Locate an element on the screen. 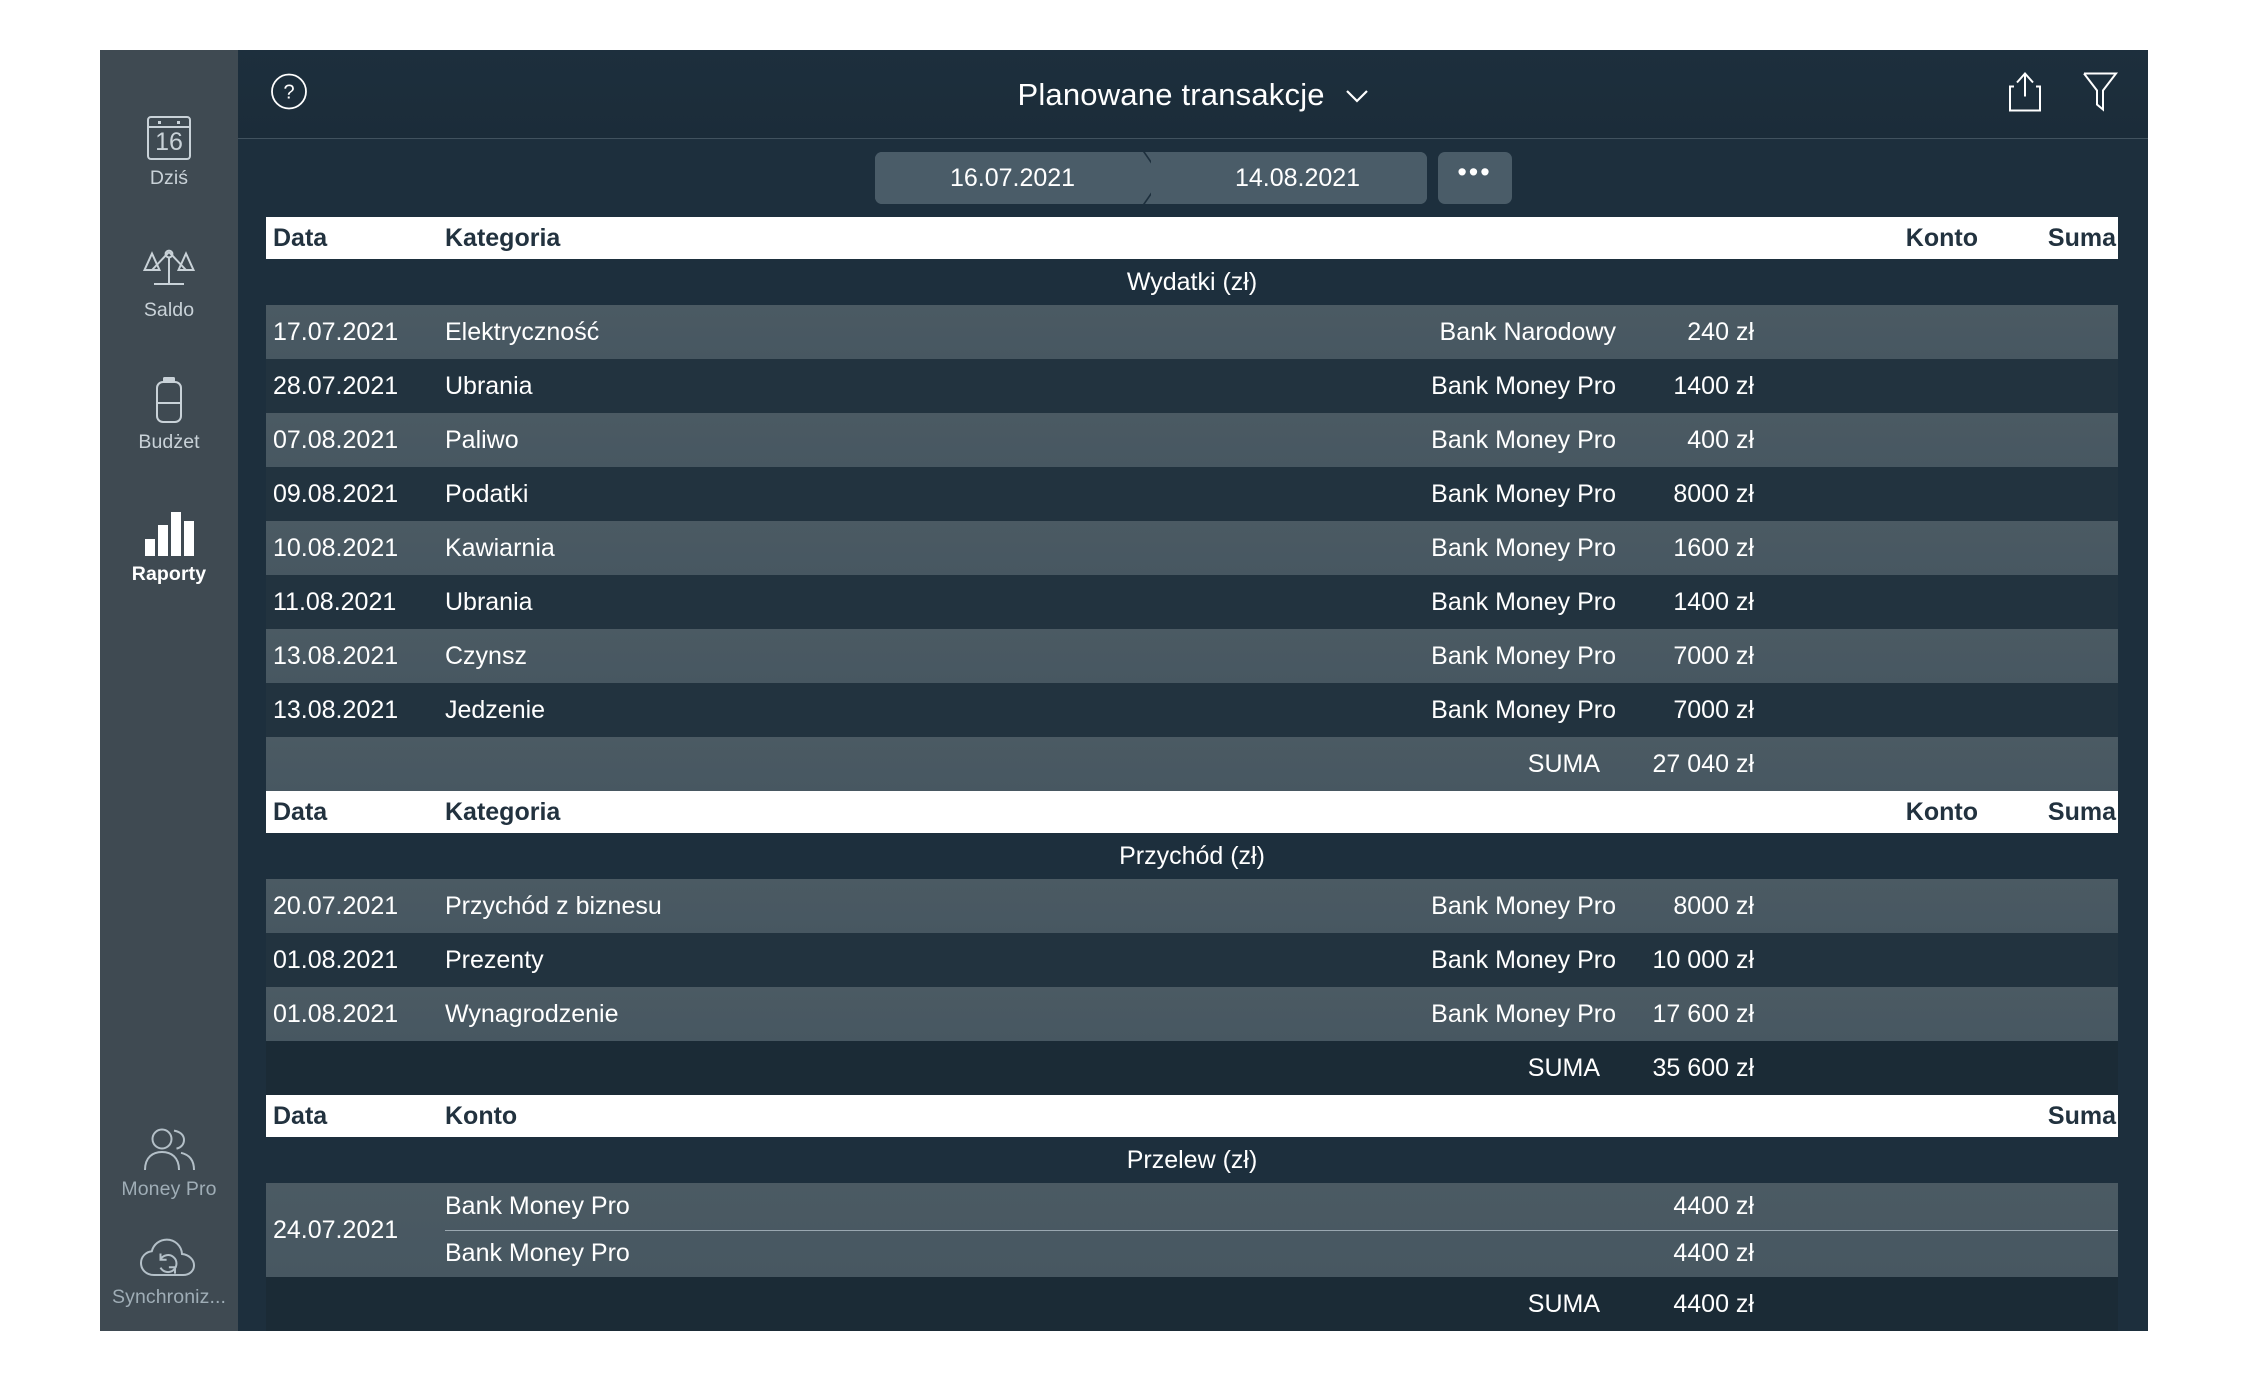  cell-amount: 8000 zł is located at coordinates (1713, 493).